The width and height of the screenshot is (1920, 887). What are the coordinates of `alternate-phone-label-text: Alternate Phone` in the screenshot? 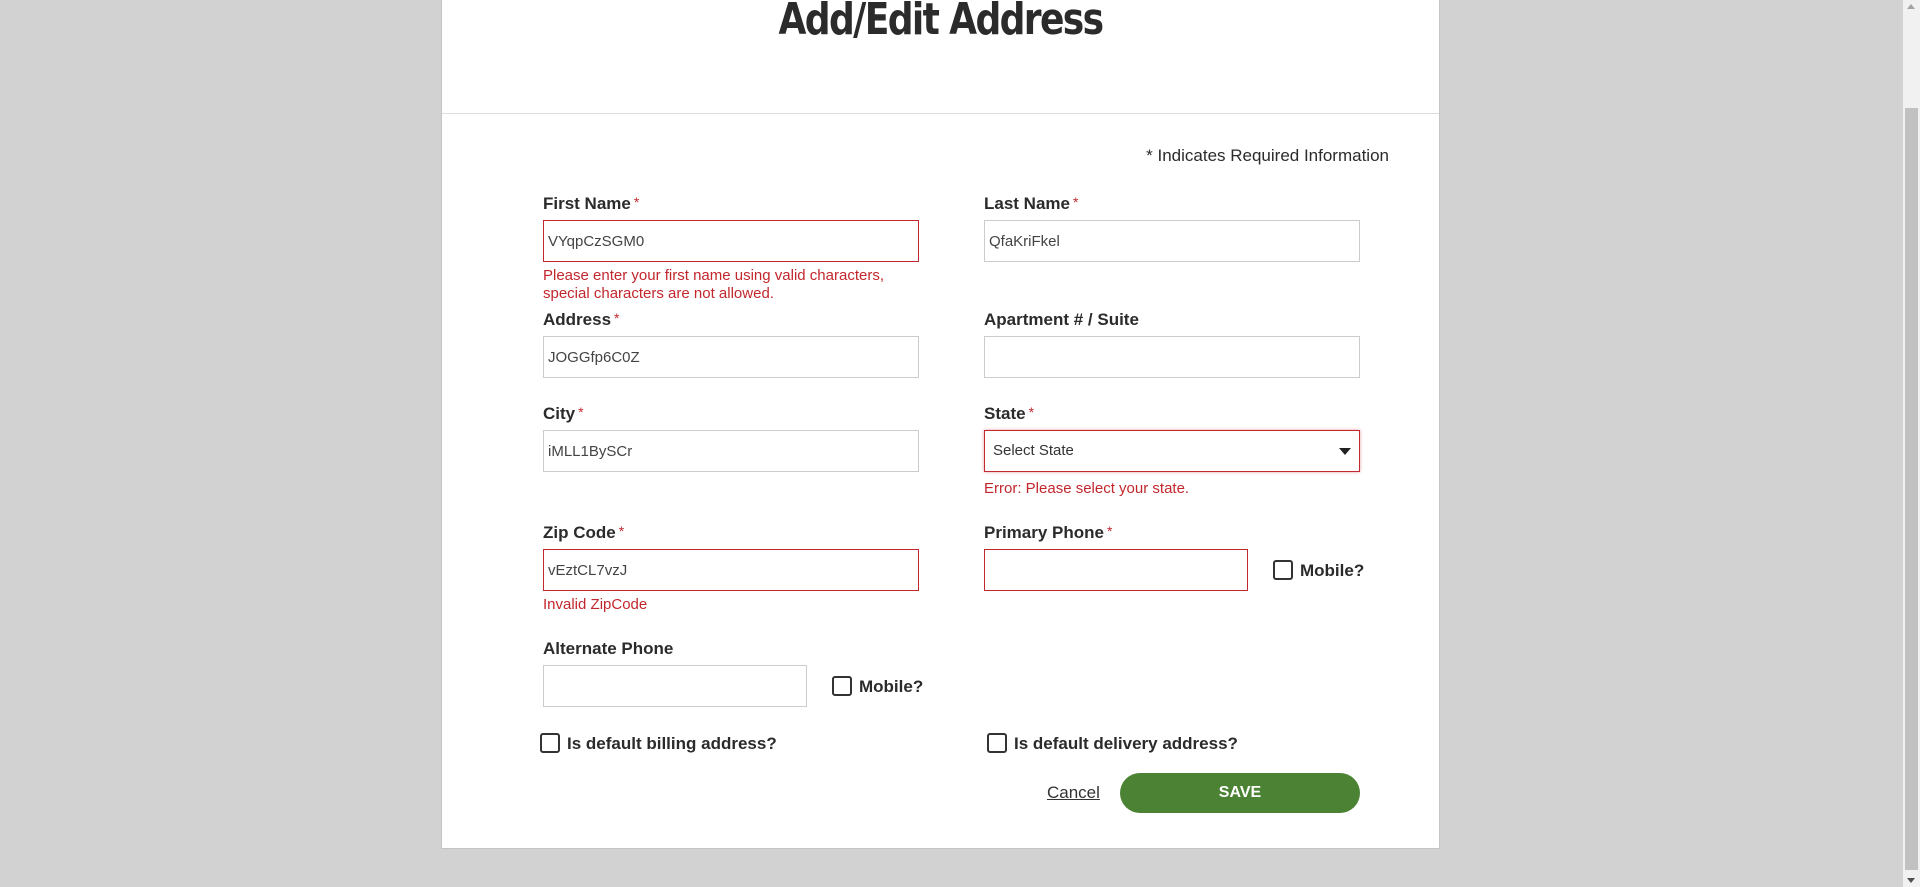 It's located at (608, 648).